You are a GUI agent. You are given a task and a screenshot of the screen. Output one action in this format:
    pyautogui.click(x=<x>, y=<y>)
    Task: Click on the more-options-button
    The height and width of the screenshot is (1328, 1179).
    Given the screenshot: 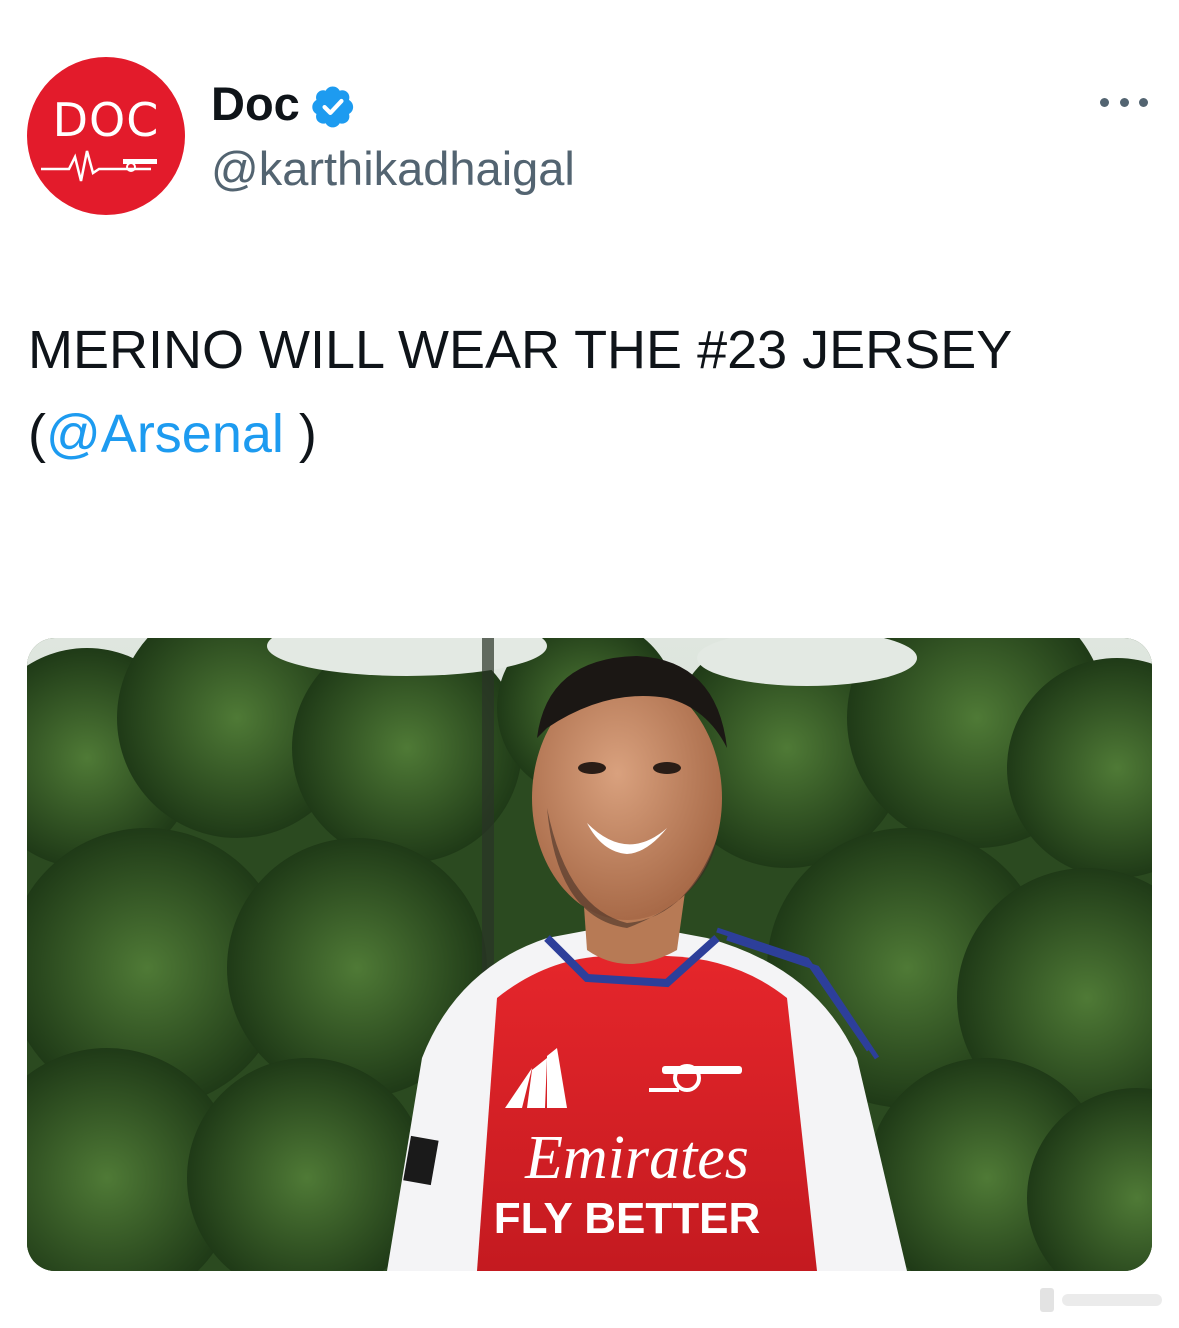 What is the action you would take?
    pyautogui.click(x=1124, y=102)
    